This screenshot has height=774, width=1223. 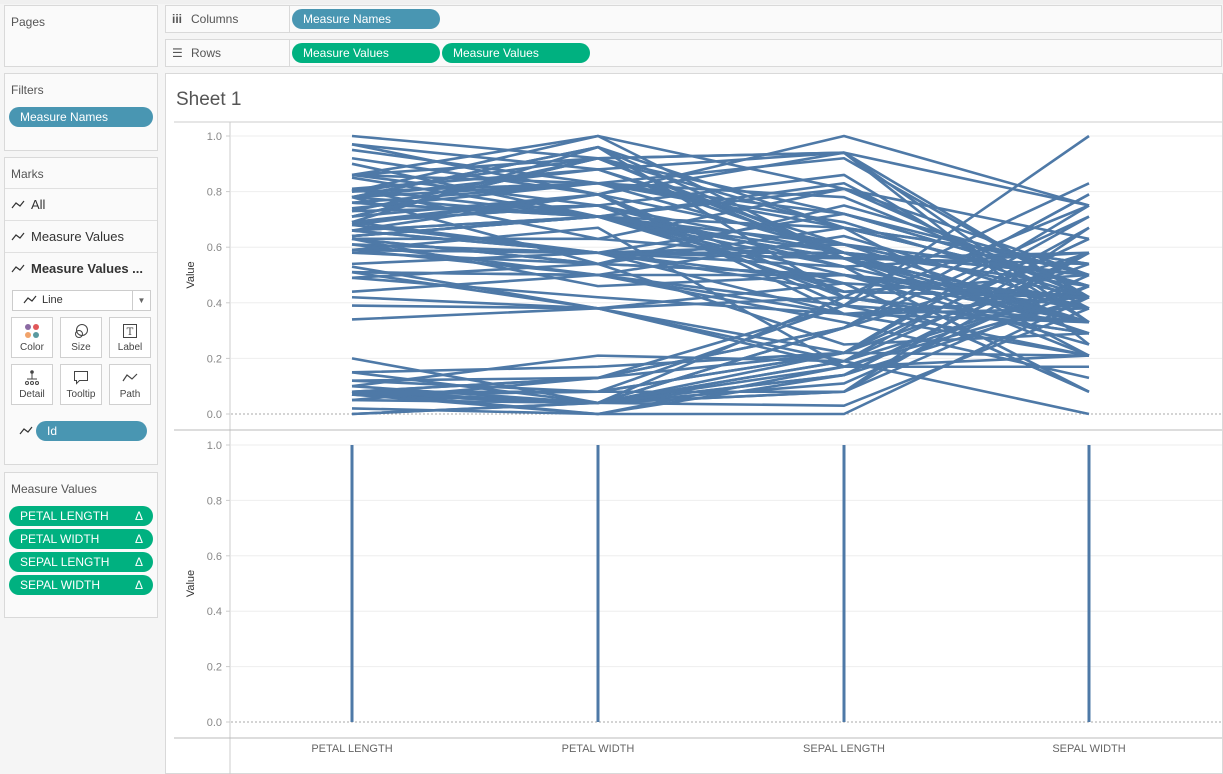 What do you see at coordinates (130, 377) in the screenshot?
I see `path-icon` at bounding box center [130, 377].